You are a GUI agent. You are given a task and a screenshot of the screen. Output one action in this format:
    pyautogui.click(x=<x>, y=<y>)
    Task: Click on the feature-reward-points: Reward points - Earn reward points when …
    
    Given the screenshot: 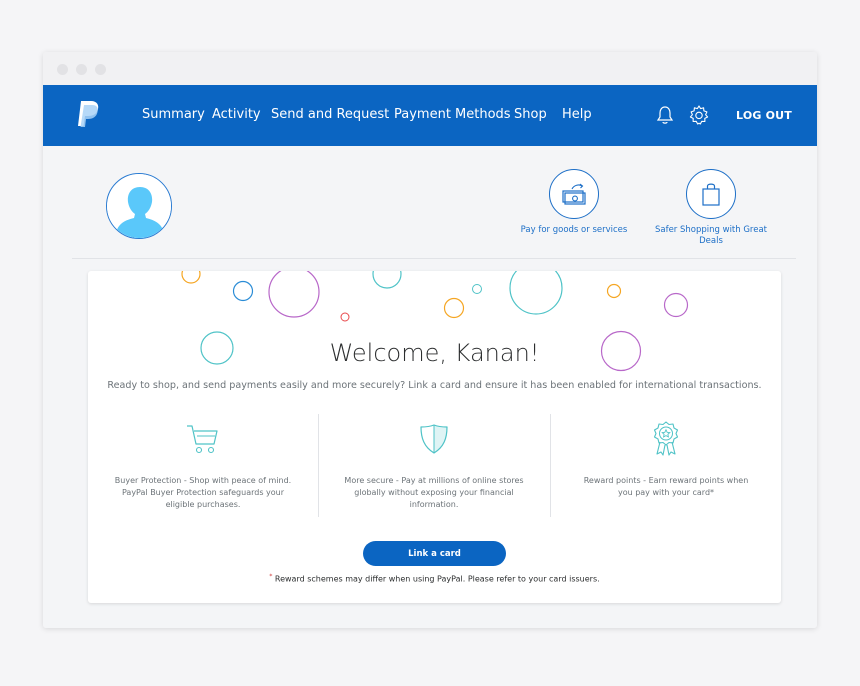 What is the action you would take?
    pyautogui.click(x=666, y=459)
    